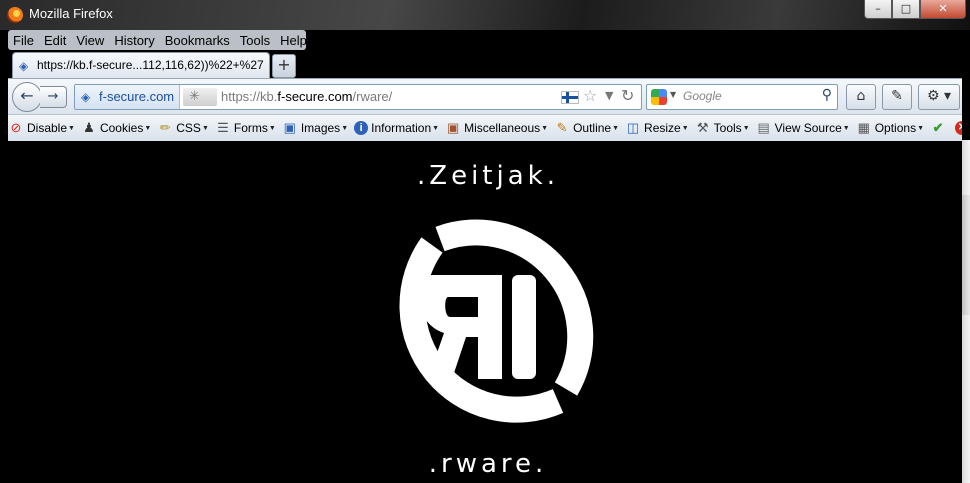 Image resolution: width=970 pixels, height=483 pixels. Describe the element at coordinates (116, 128) in the screenshot. I see `toolbar-cookies: ♟ Cookies ▼` at that location.